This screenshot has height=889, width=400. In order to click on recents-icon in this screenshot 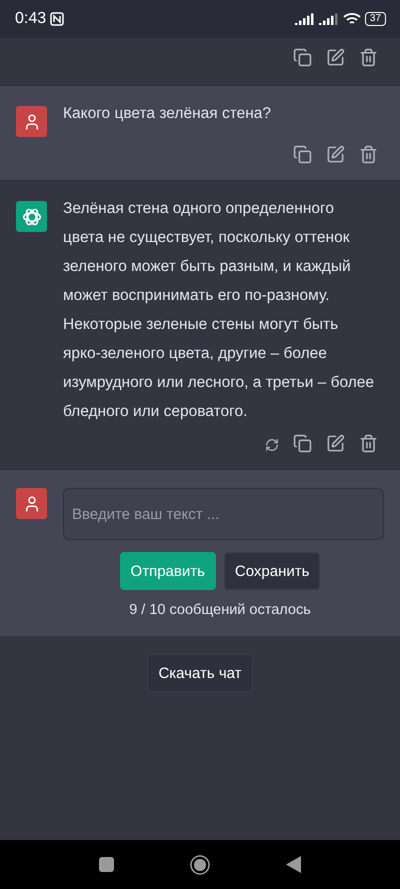, I will do `click(106, 864)`.